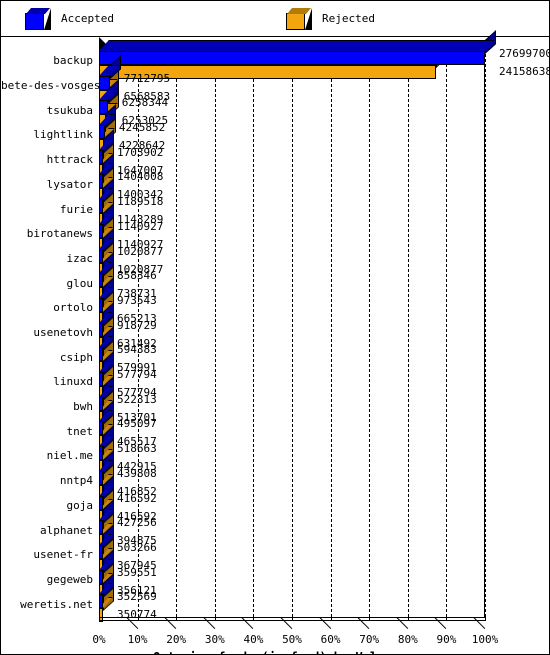 This screenshot has width=550, height=655. I want to click on category-label-niel-me: niel.me, so click(69, 456).